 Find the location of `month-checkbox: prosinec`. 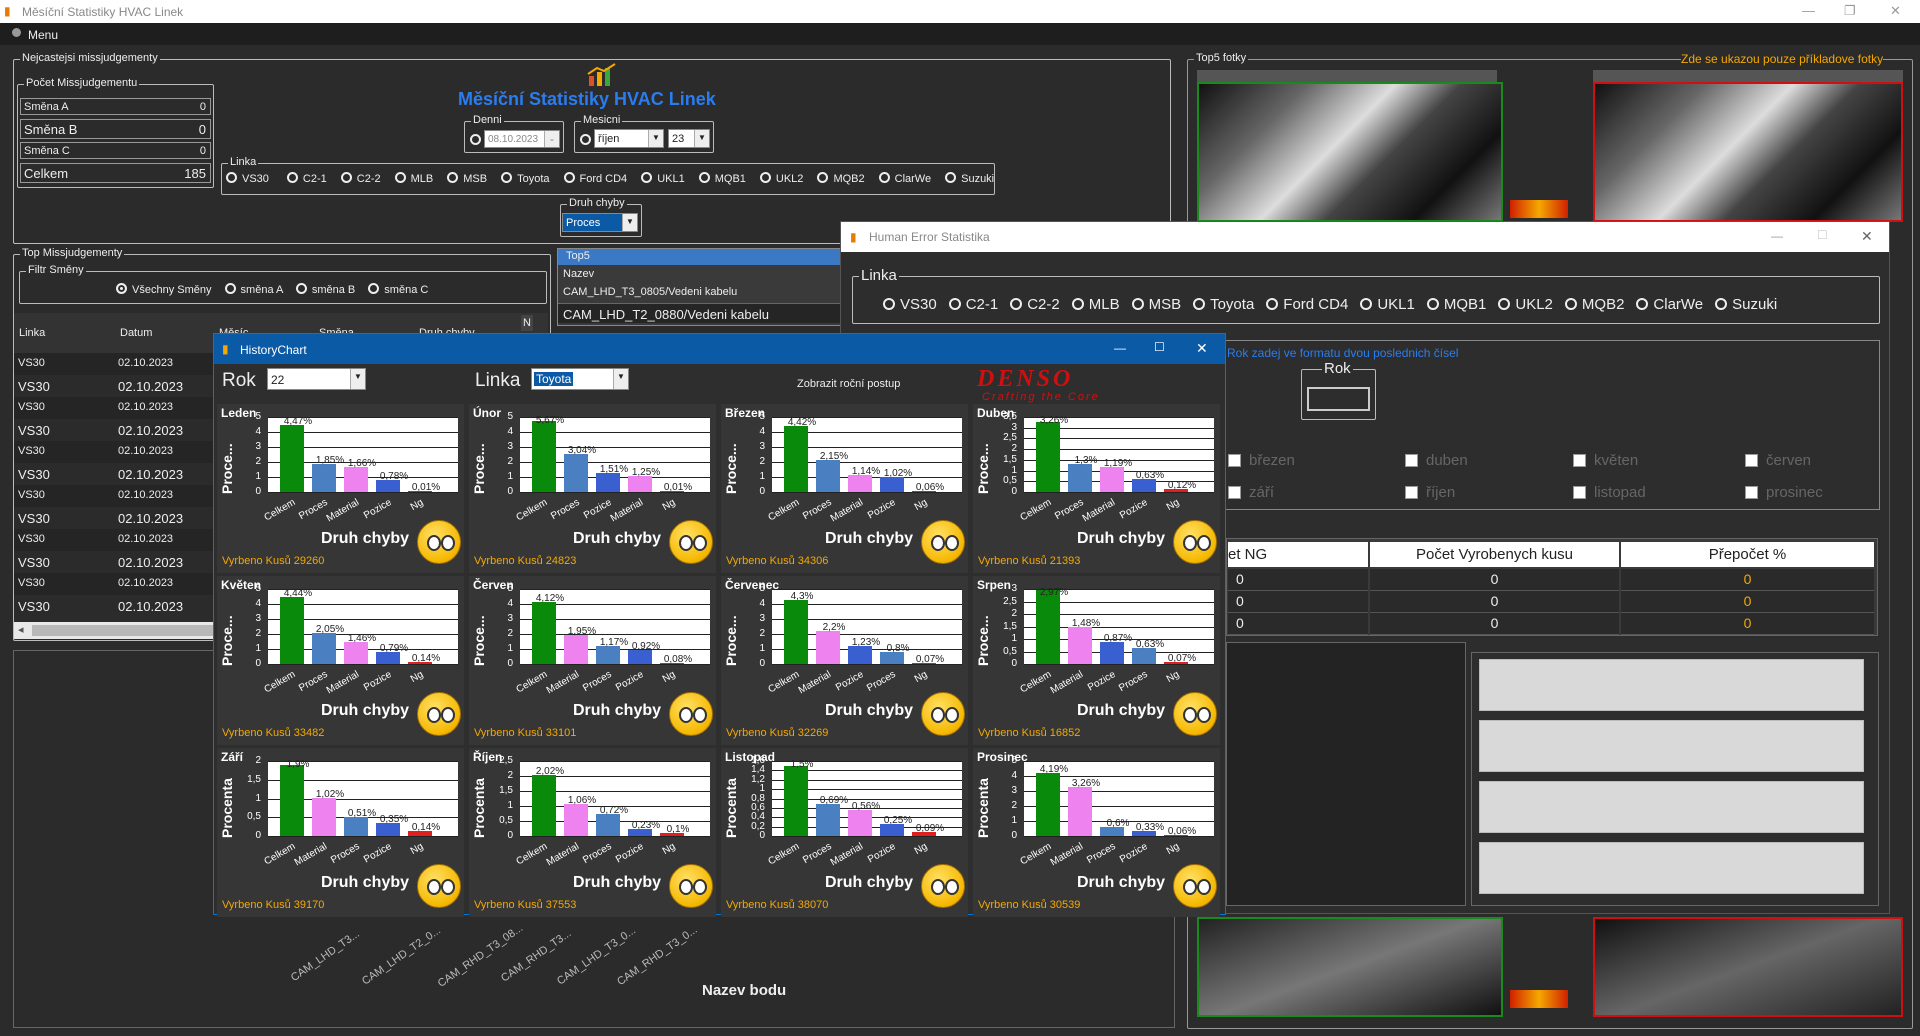

month-checkbox: prosinec is located at coordinates (1784, 492).